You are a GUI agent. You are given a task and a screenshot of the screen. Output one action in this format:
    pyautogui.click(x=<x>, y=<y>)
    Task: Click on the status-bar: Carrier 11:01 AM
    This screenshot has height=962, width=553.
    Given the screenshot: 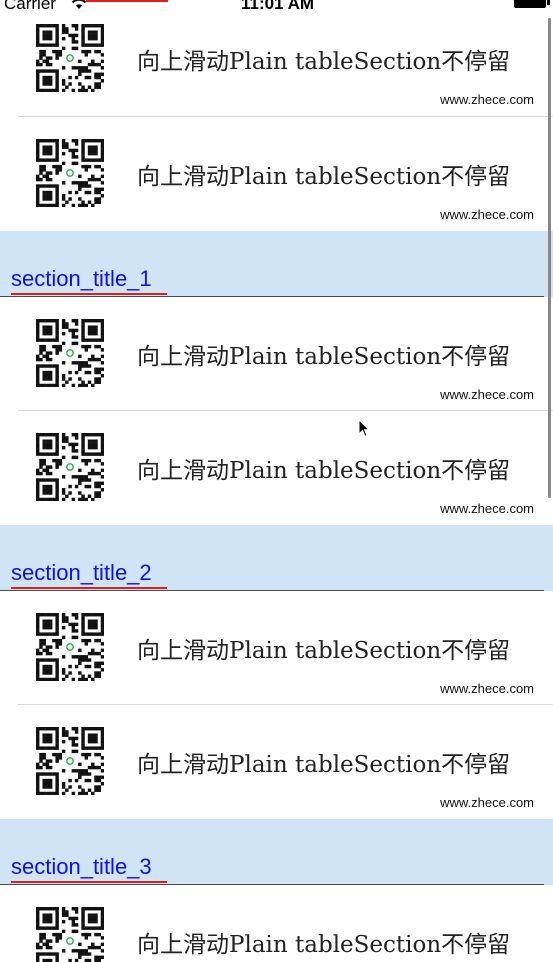 What is the action you would take?
    pyautogui.click(x=276, y=8)
    